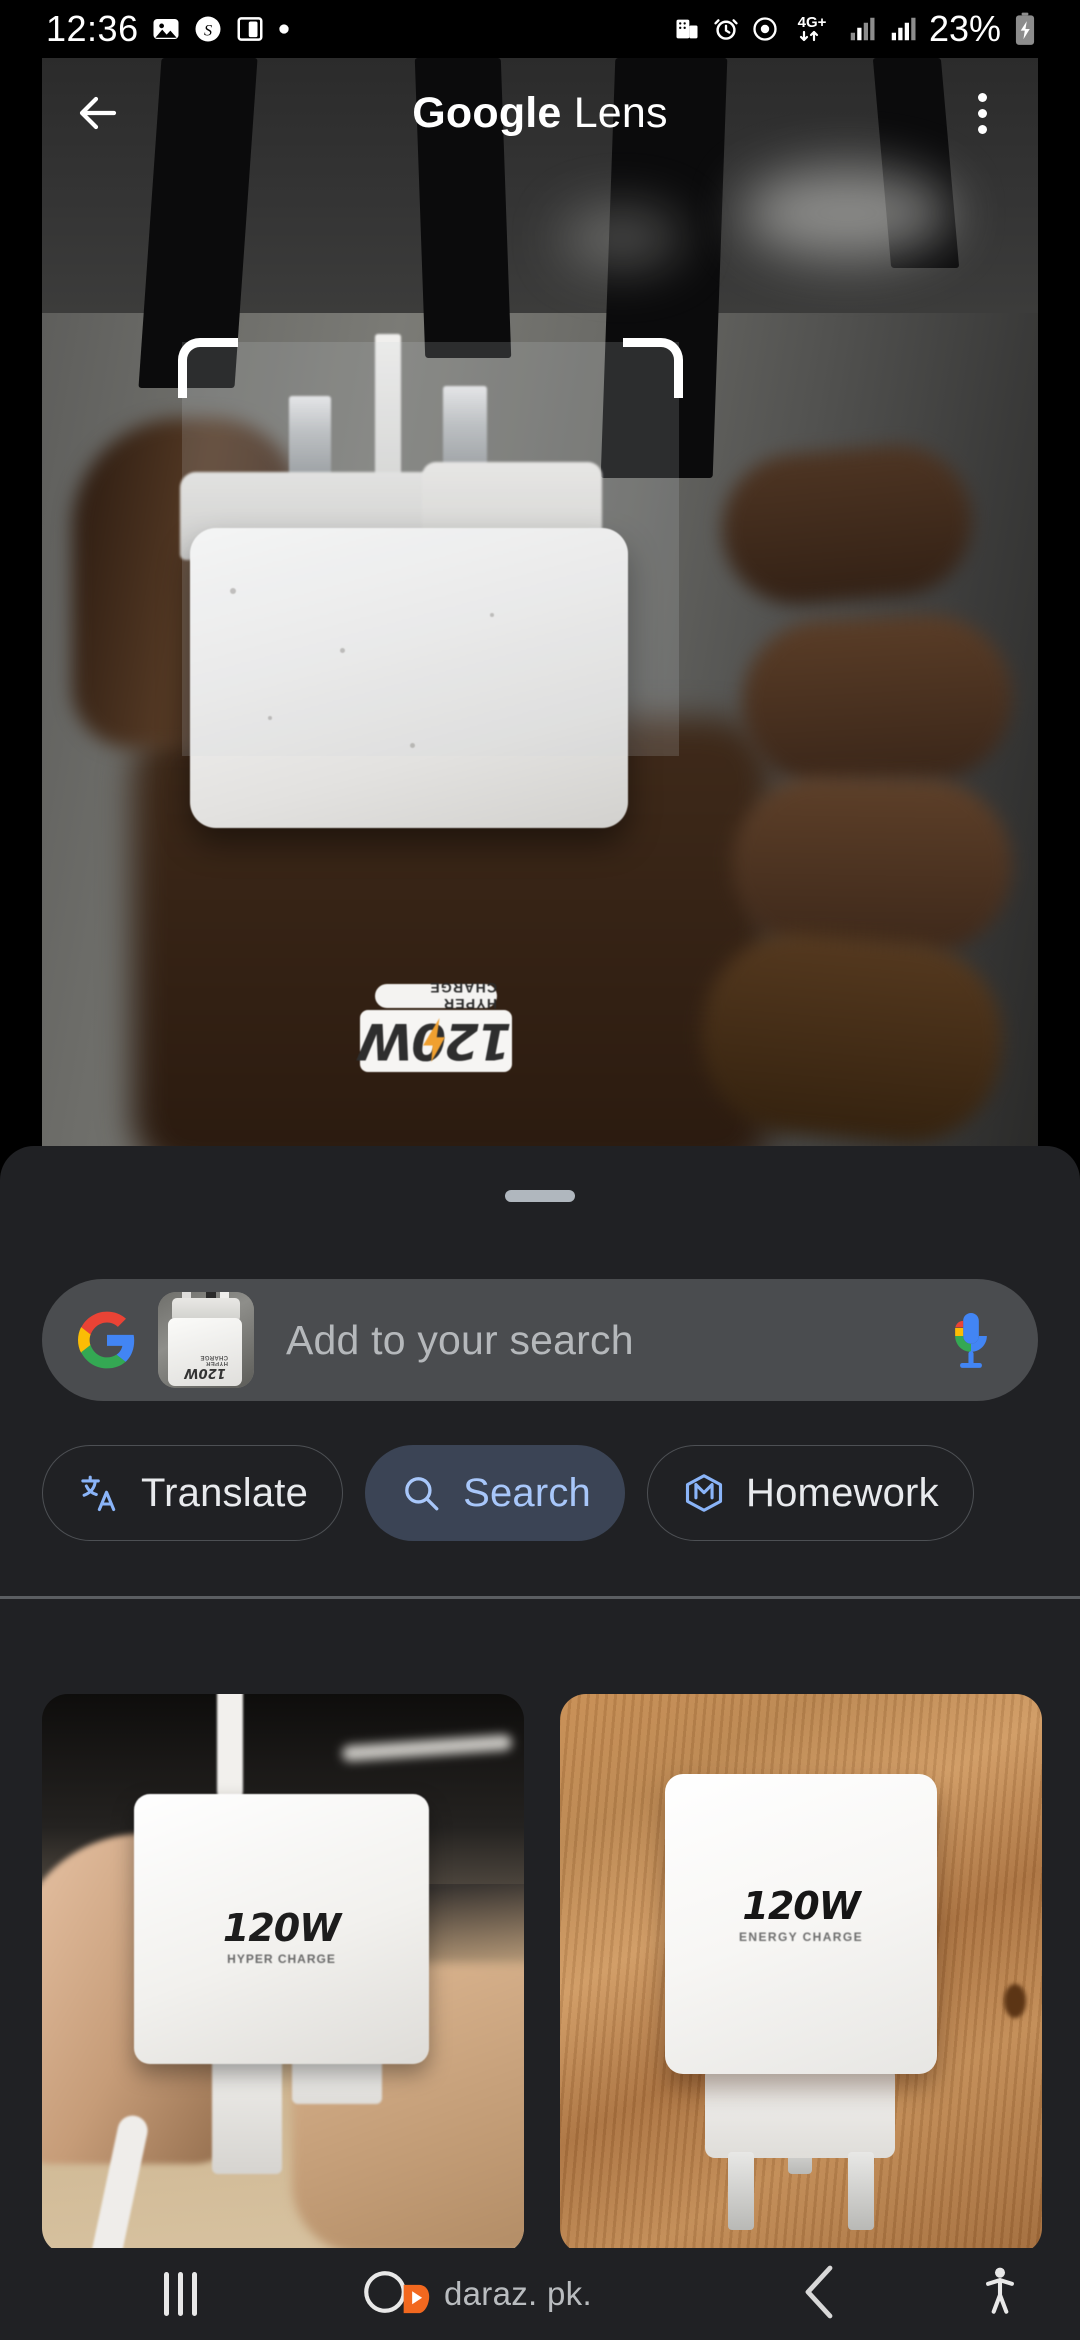 The width and height of the screenshot is (1080, 2340). Describe the element at coordinates (283, 1974) in the screenshot. I see `result-card: 120W HYPER CHARGE` at that location.